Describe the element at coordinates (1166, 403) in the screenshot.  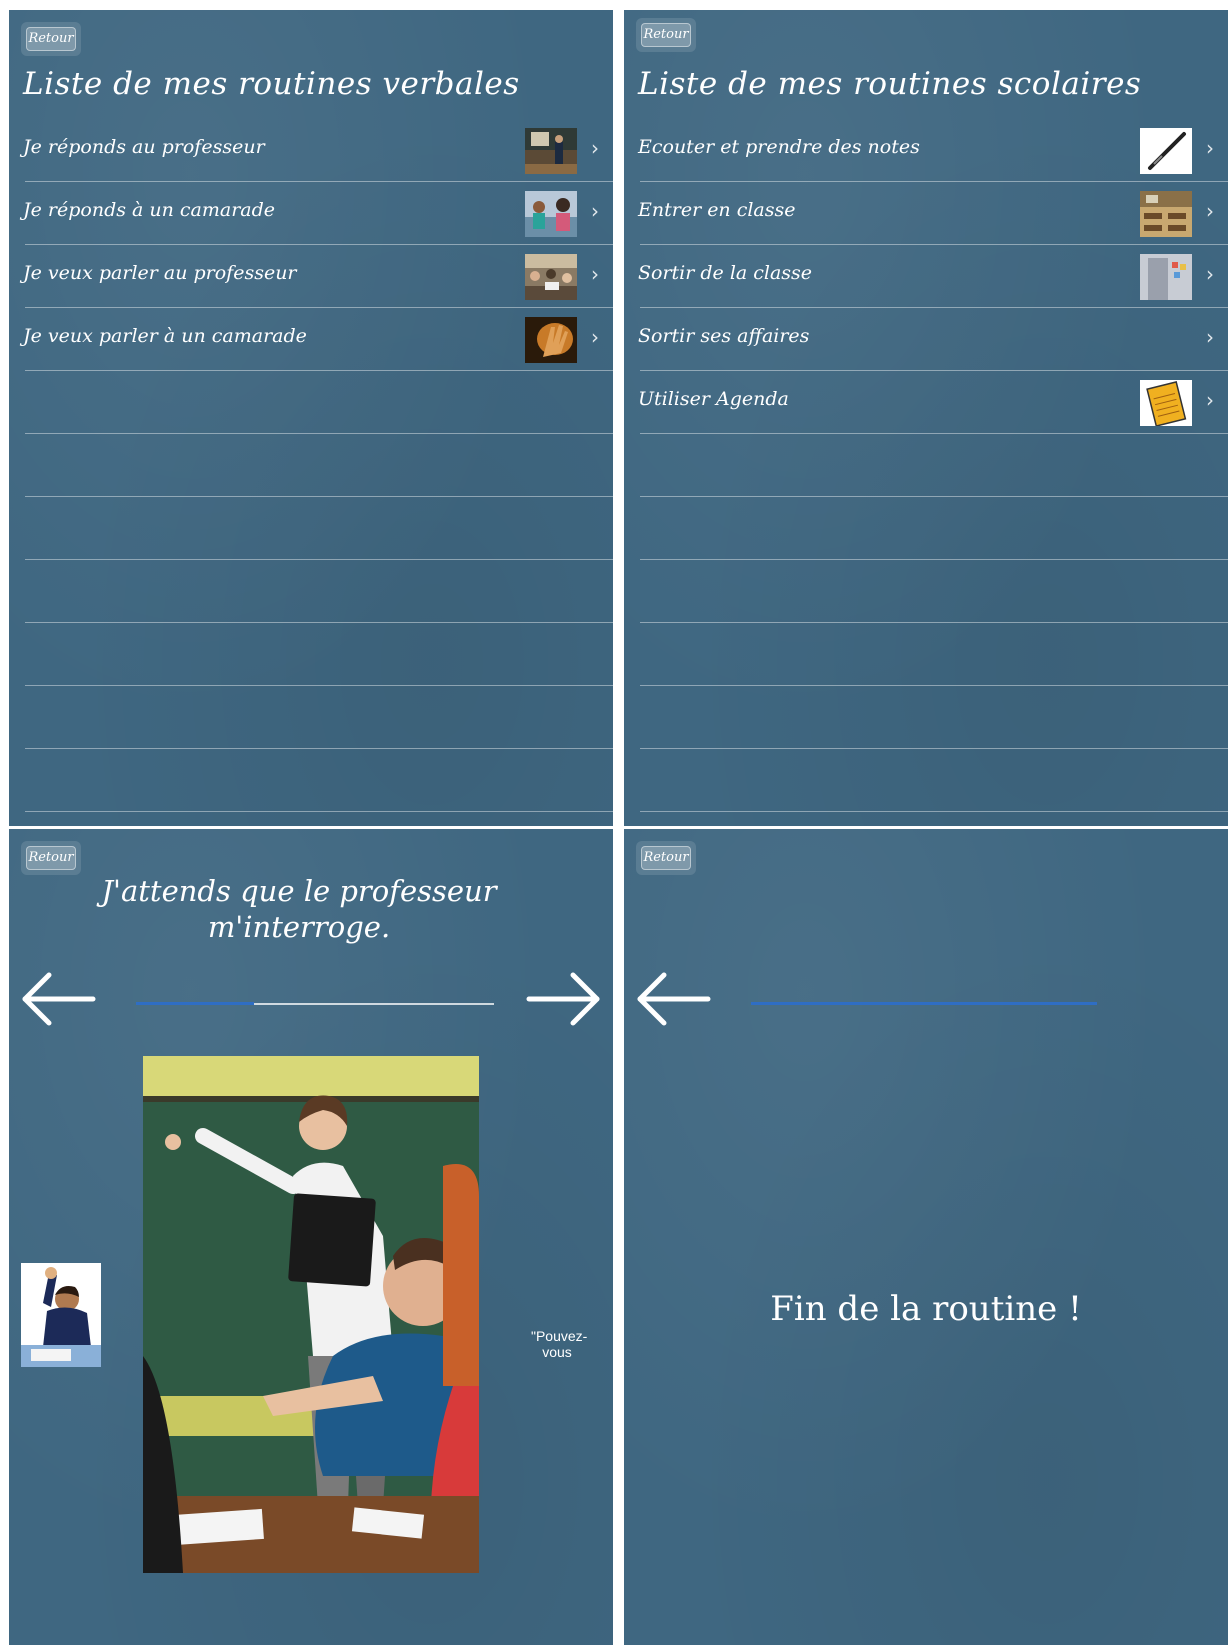
I see `agenda-notebook-thumbnail` at that location.